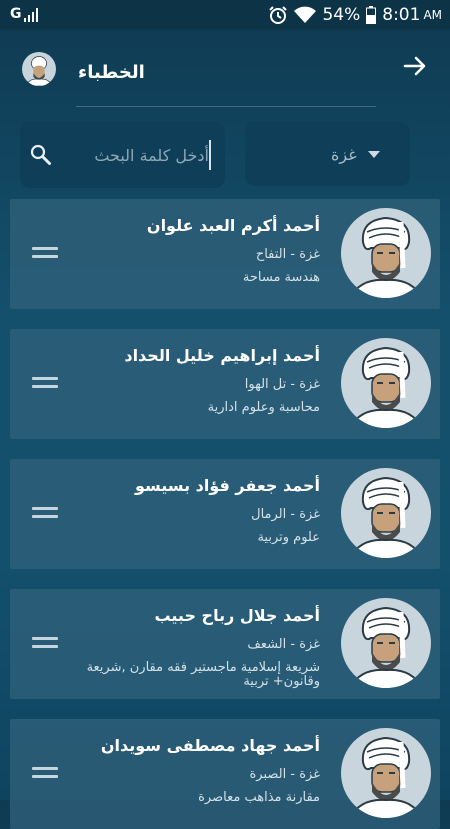 This screenshot has width=450, height=829. Describe the element at coordinates (285, 514) in the screenshot. I see `preacher-location: غزة - الرمال` at that location.